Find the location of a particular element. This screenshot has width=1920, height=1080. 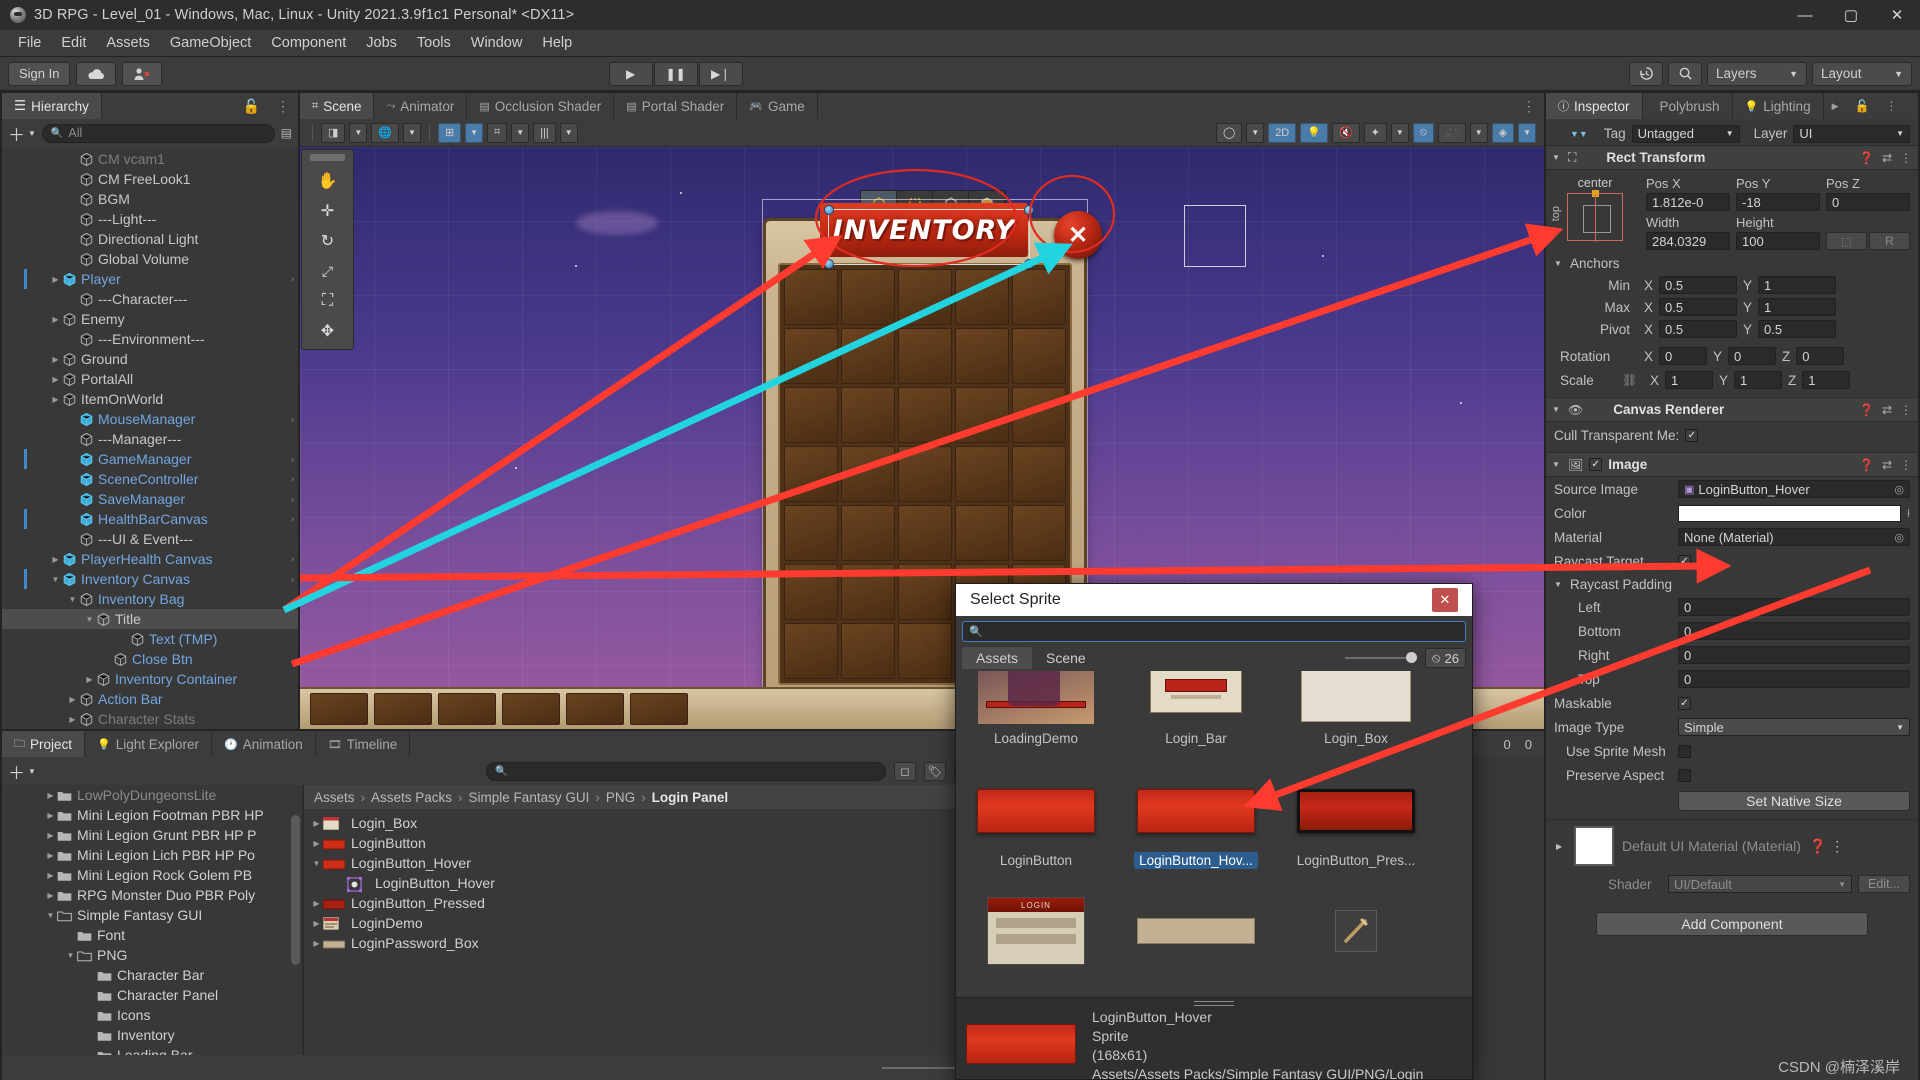

anchor-max-x-field: 0.5 is located at coordinates (1698, 307).